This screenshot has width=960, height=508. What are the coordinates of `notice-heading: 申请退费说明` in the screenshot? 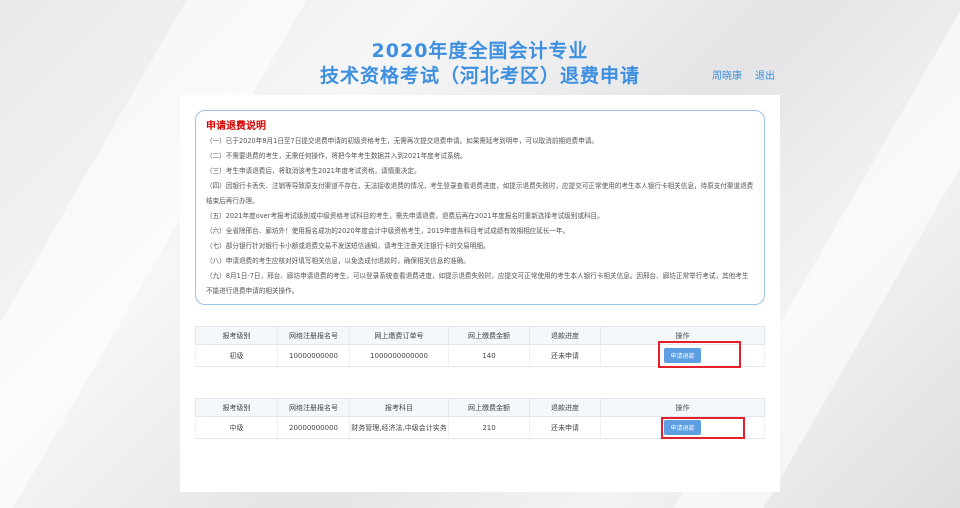 It's located at (236, 126).